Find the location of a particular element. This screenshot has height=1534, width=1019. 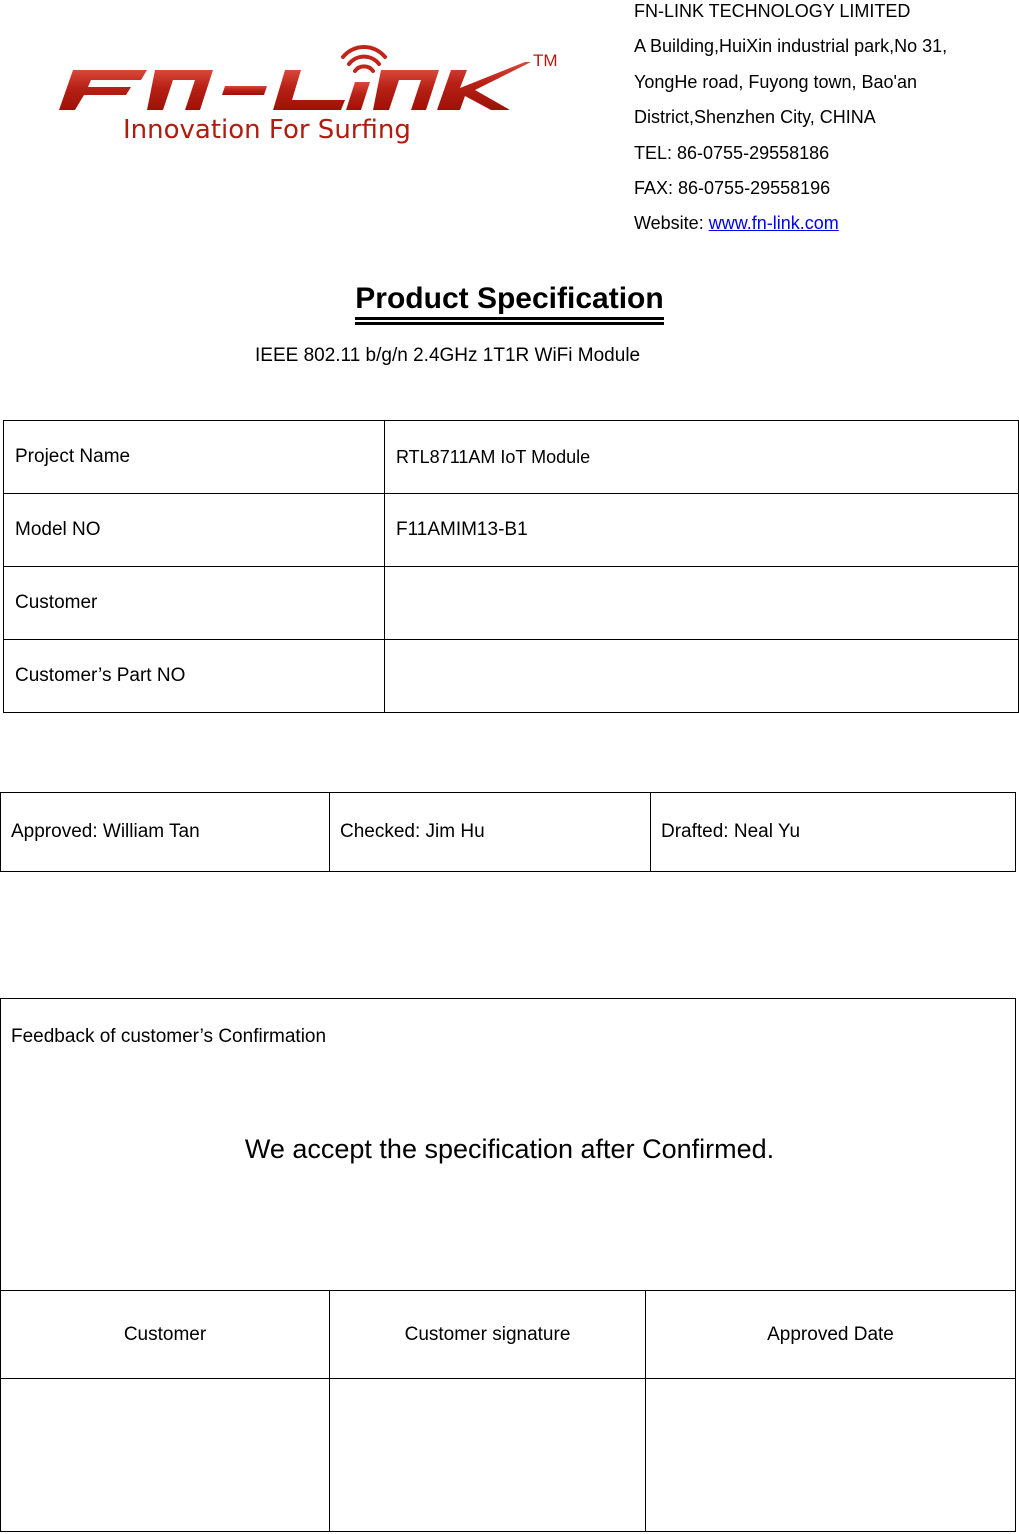

address-line-1: A Building,HuiXin industrial park,No 31, is located at coordinates (791, 46).